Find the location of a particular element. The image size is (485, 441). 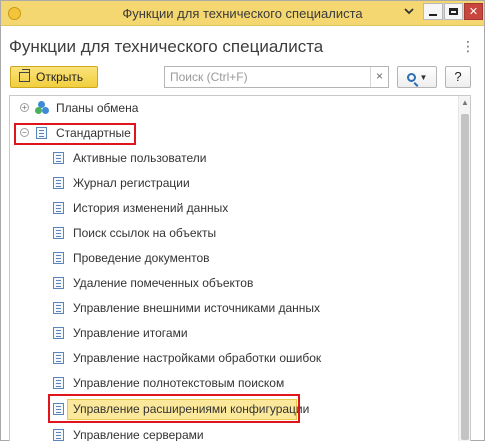

vertical-scrollbar: ▲ is located at coordinates (464, 268).